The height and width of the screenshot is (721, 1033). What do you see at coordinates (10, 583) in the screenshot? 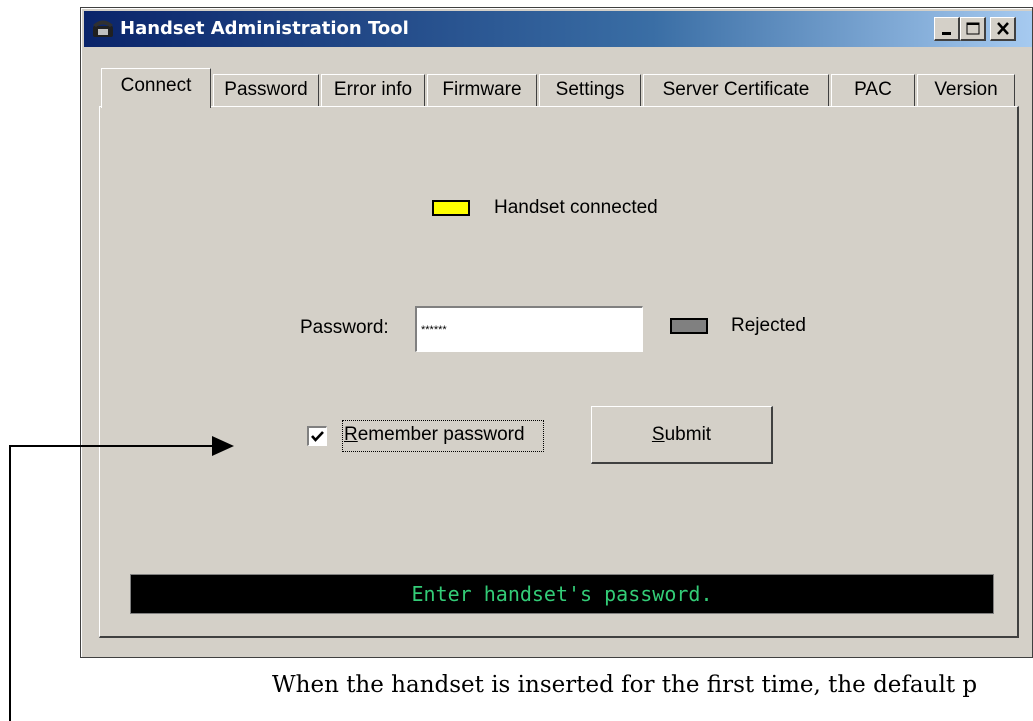
I see `annotation-arrow-vertical` at bounding box center [10, 583].